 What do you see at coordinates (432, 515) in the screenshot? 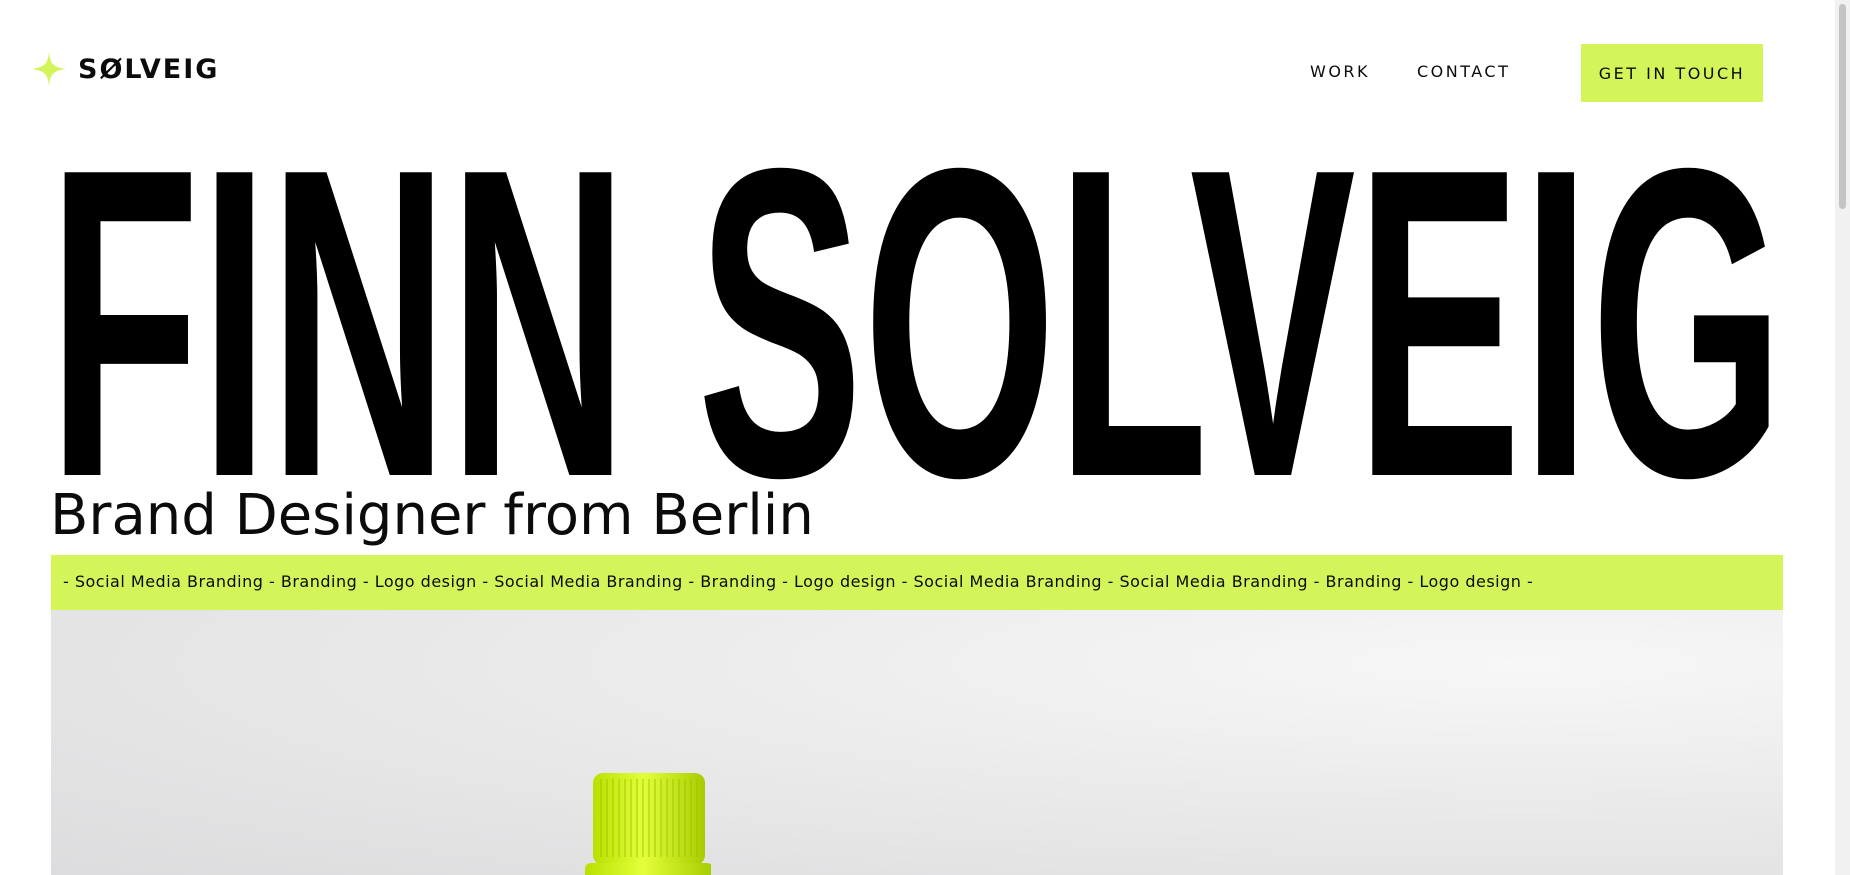
I see `hero-subtitle: Brand Designer from Berlin` at bounding box center [432, 515].